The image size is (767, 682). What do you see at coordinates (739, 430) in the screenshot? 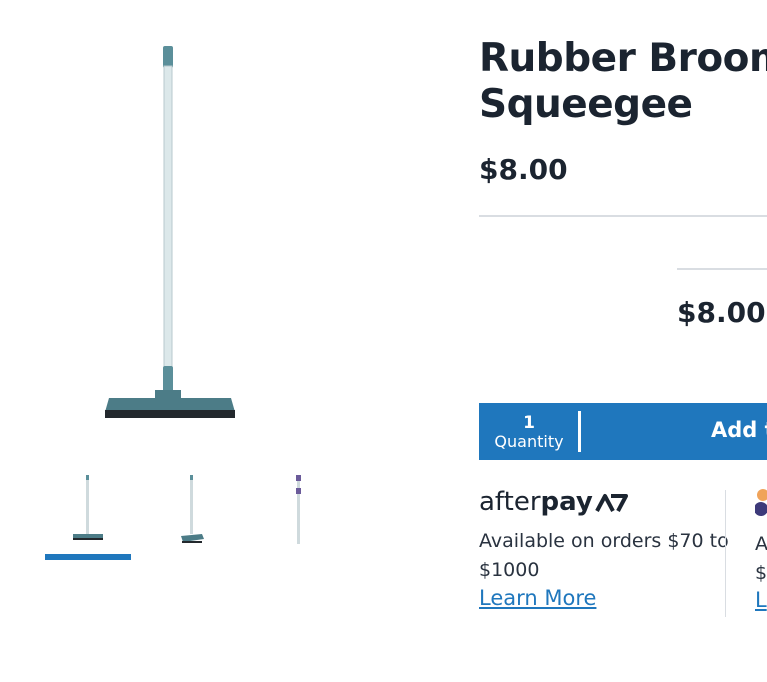
I see `add-to-cart-button: Add t` at bounding box center [739, 430].